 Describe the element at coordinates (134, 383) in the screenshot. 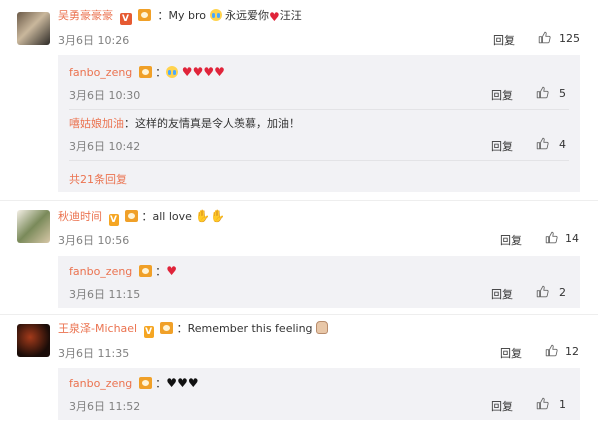

I see `reply-line: fanbo_zeng ：♥♥♥` at that location.